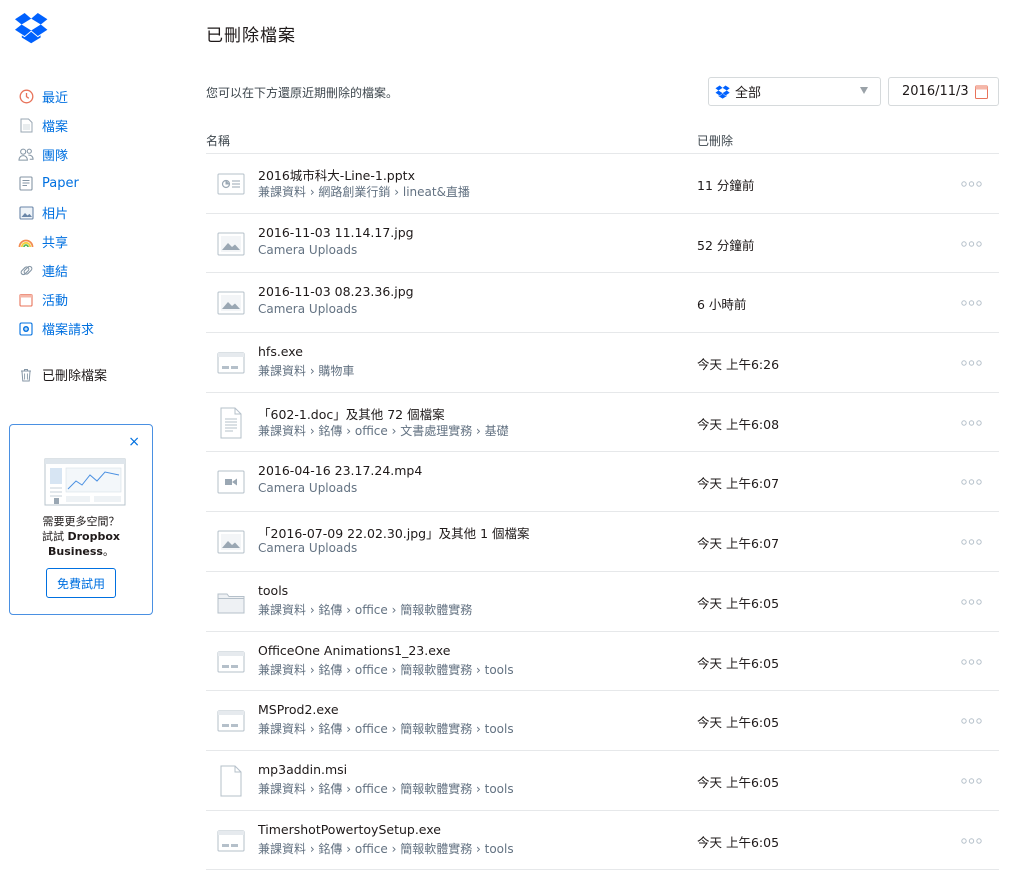 The image size is (1024, 878). Describe the element at coordinates (26, 242) in the screenshot. I see `rainbow-icon` at that location.